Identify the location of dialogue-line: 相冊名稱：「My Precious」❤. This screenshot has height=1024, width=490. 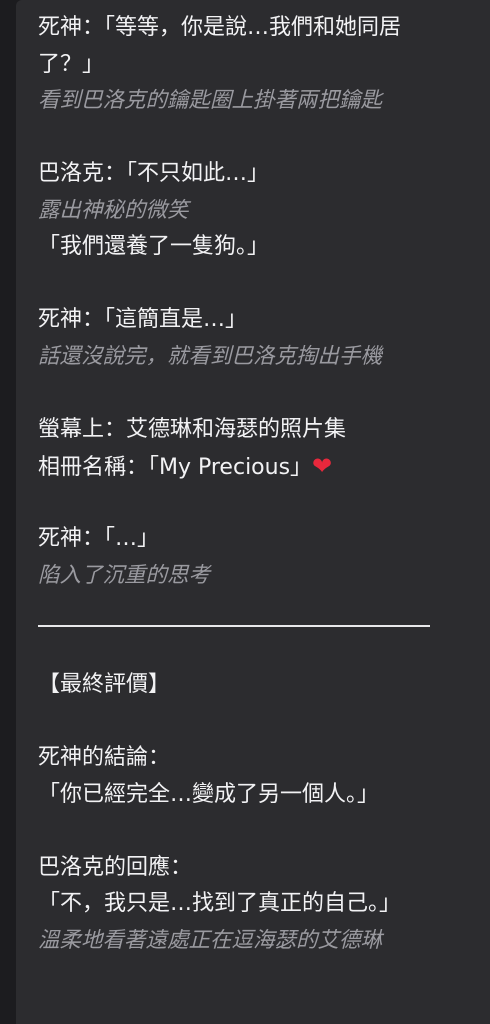
(258, 466).